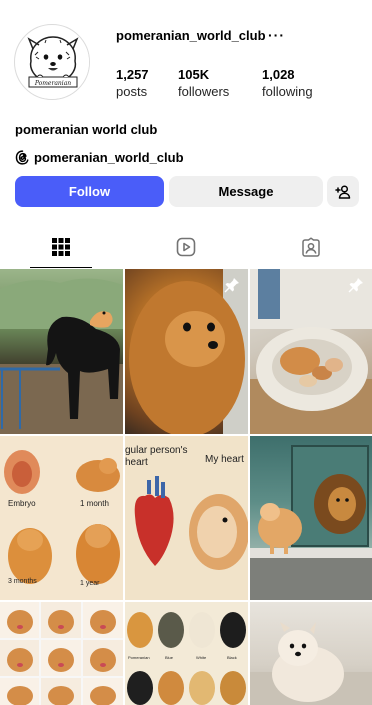 The height and width of the screenshot is (705, 372). What do you see at coordinates (139, 657) in the screenshot?
I see `color-label: Pomeranian` at bounding box center [139, 657].